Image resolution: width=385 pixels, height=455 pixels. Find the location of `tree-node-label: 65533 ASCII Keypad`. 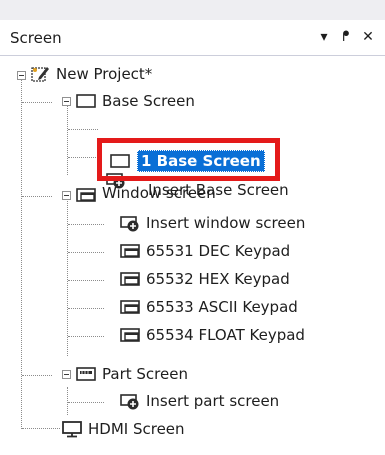

tree-node-label: 65533 ASCII Keypad is located at coordinates (222, 307).